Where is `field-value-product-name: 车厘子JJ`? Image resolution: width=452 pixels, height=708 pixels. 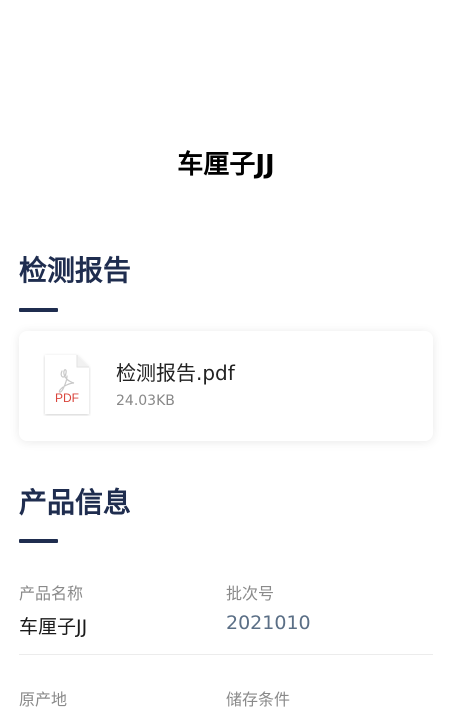 field-value-product-name: 车厘子JJ is located at coordinates (53, 627).